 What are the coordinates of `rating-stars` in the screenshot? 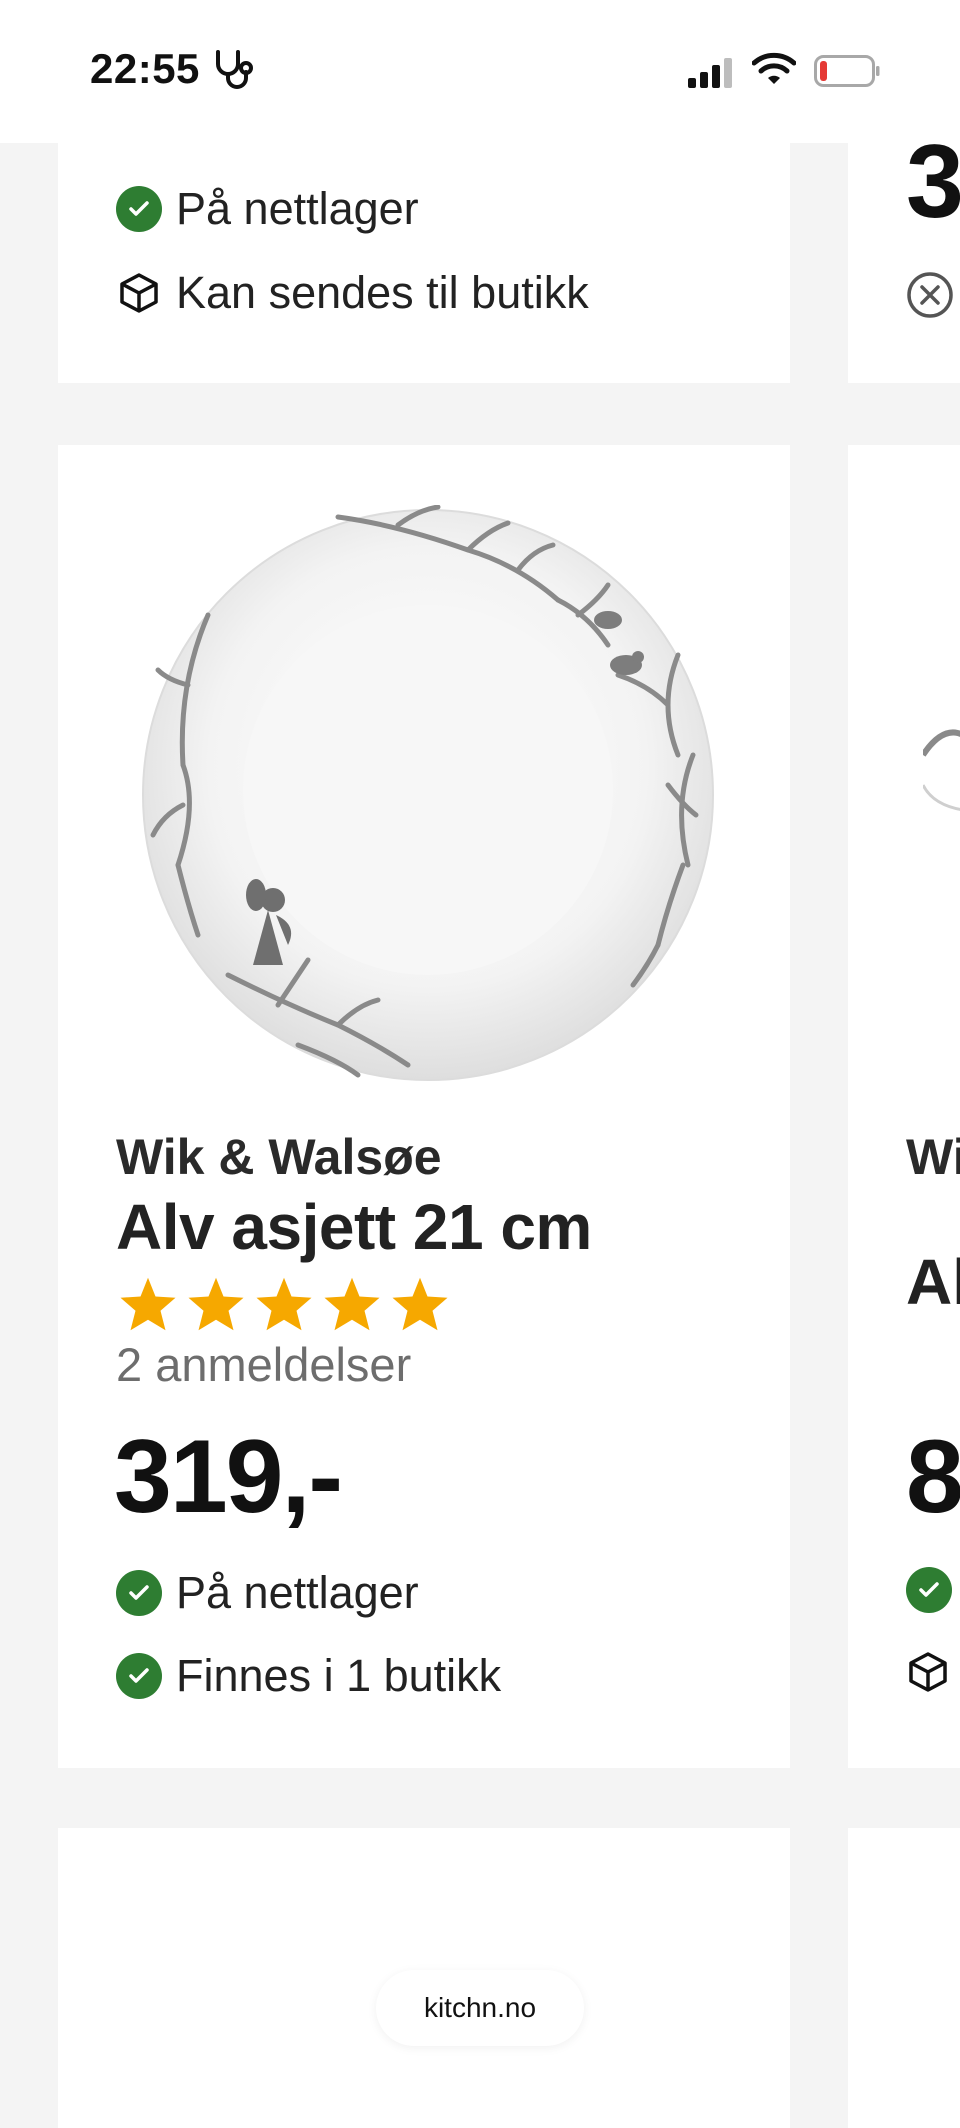 It's located at (284, 1304).